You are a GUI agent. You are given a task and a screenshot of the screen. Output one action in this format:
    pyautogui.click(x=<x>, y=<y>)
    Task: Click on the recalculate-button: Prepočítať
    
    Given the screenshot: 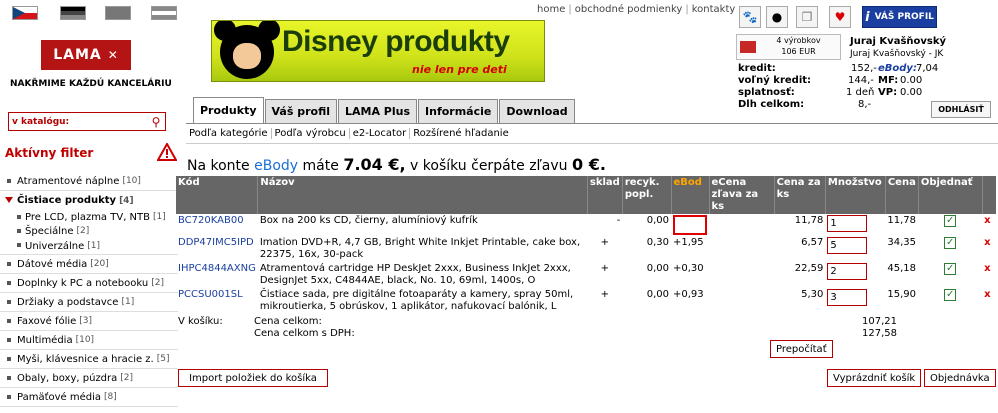 What is the action you would take?
    pyautogui.click(x=801, y=349)
    